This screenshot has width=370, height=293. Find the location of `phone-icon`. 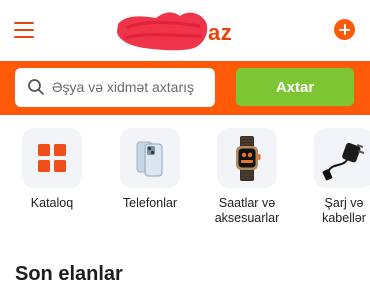

phone-icon is located at coordinates (149, 159).